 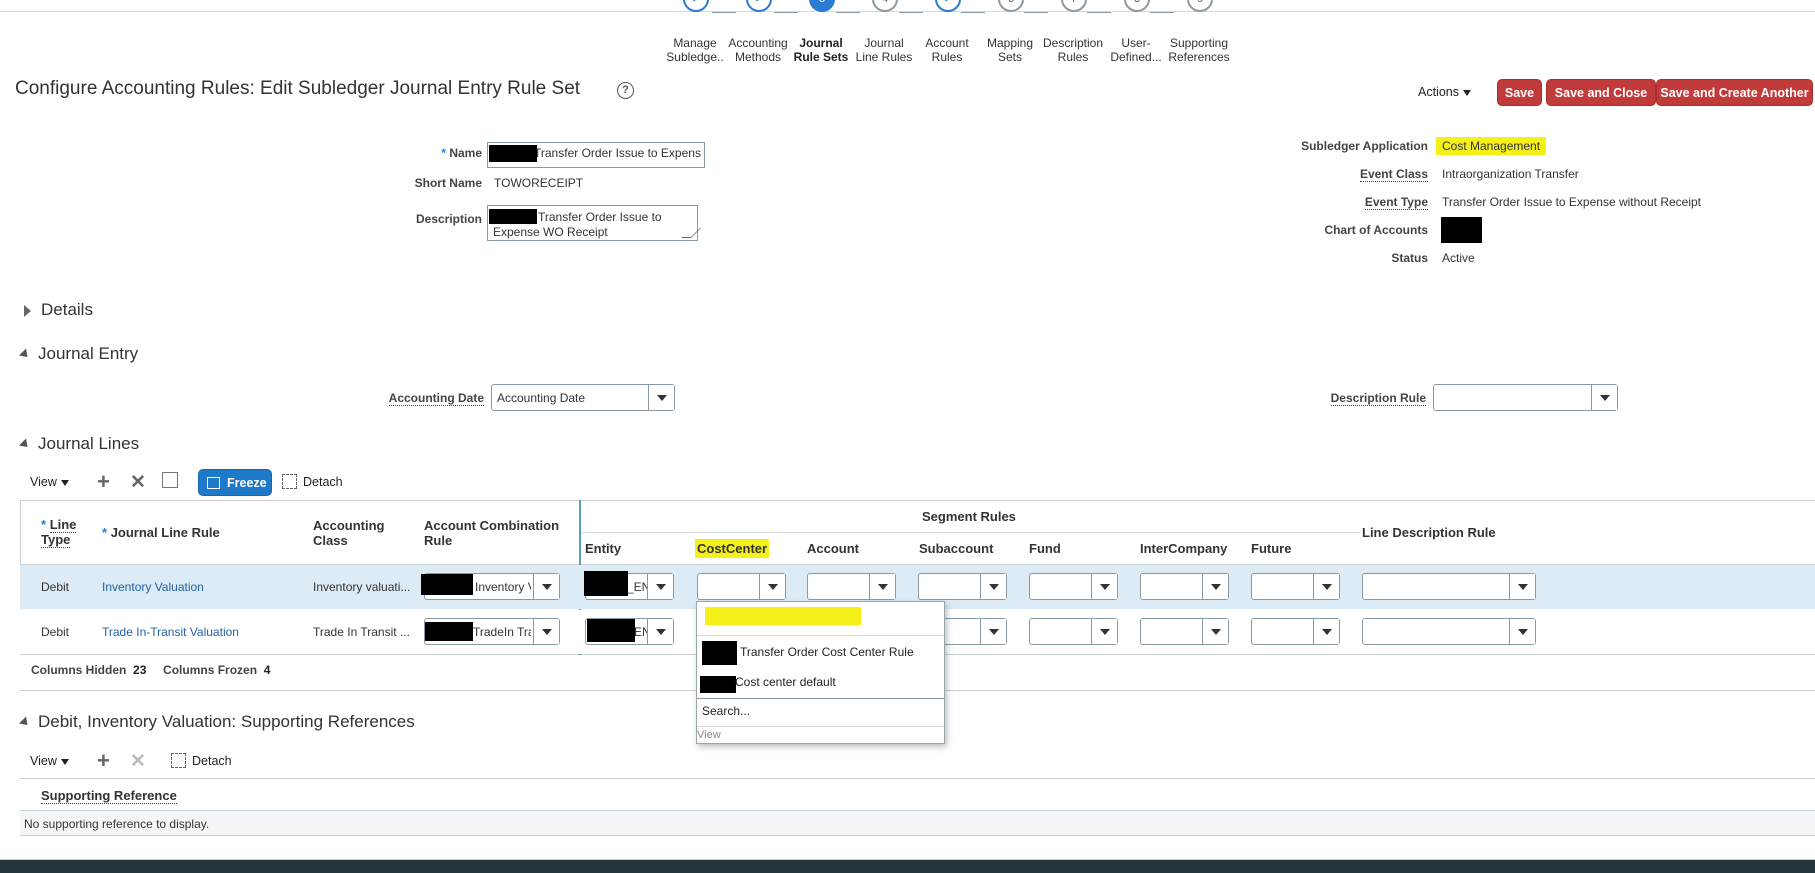 What do you see at coordinates (151, 670) in the screenshot?
I see `columns-status: Columns Hidden 23 Columns Frozen 4` at bounding box center [151, 670].